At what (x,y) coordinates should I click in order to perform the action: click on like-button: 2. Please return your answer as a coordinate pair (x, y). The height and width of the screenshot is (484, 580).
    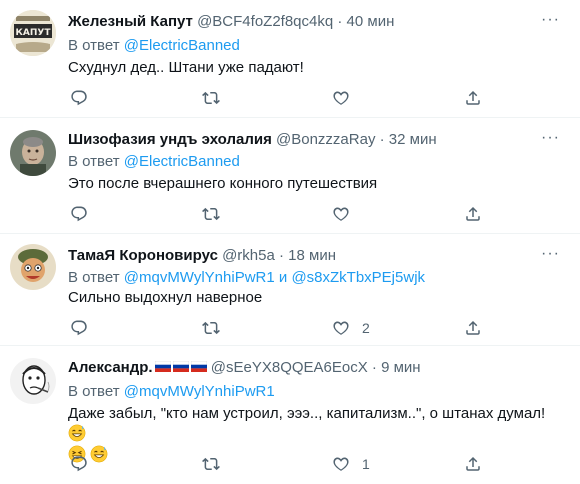
    Looking at the image, I should click on (351, 328).